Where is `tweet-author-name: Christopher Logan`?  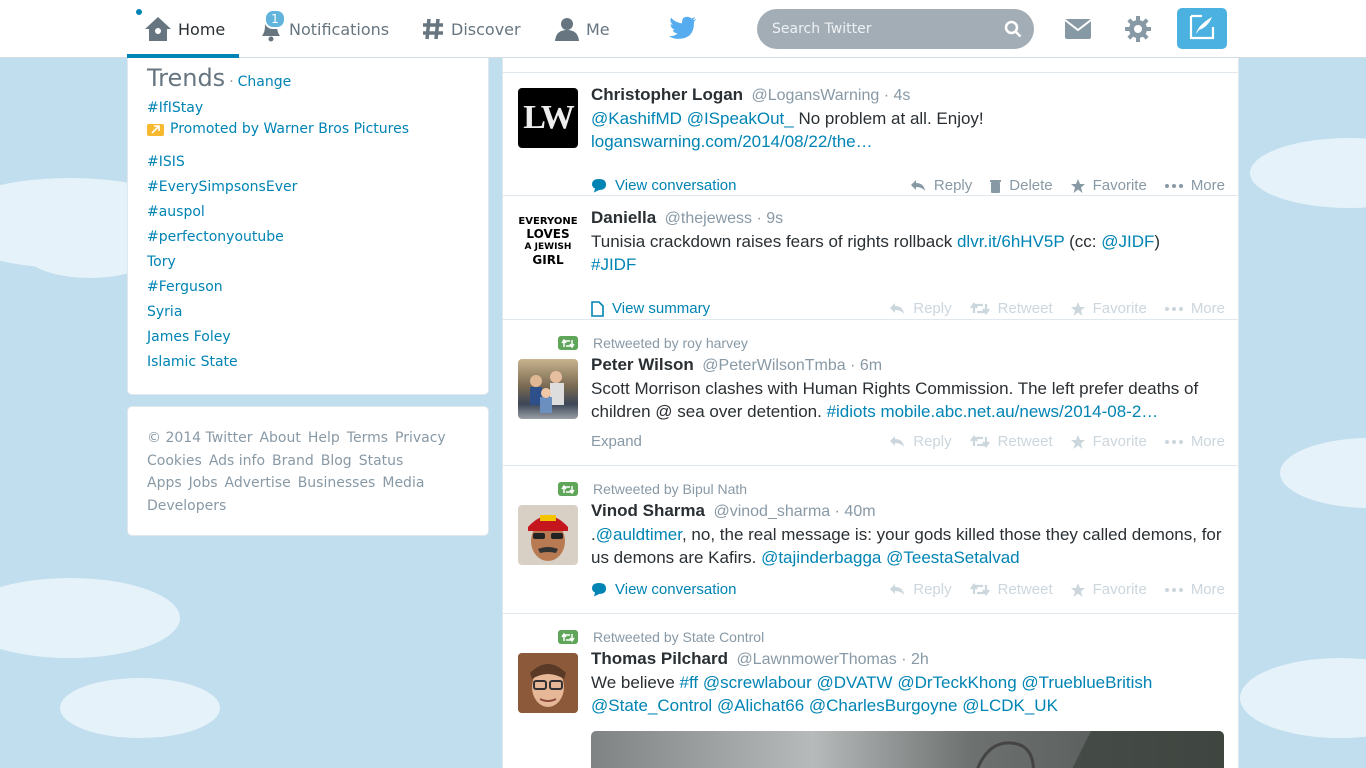
tweet-author-name: Christopher Logan is located at coordinates (667, 94).